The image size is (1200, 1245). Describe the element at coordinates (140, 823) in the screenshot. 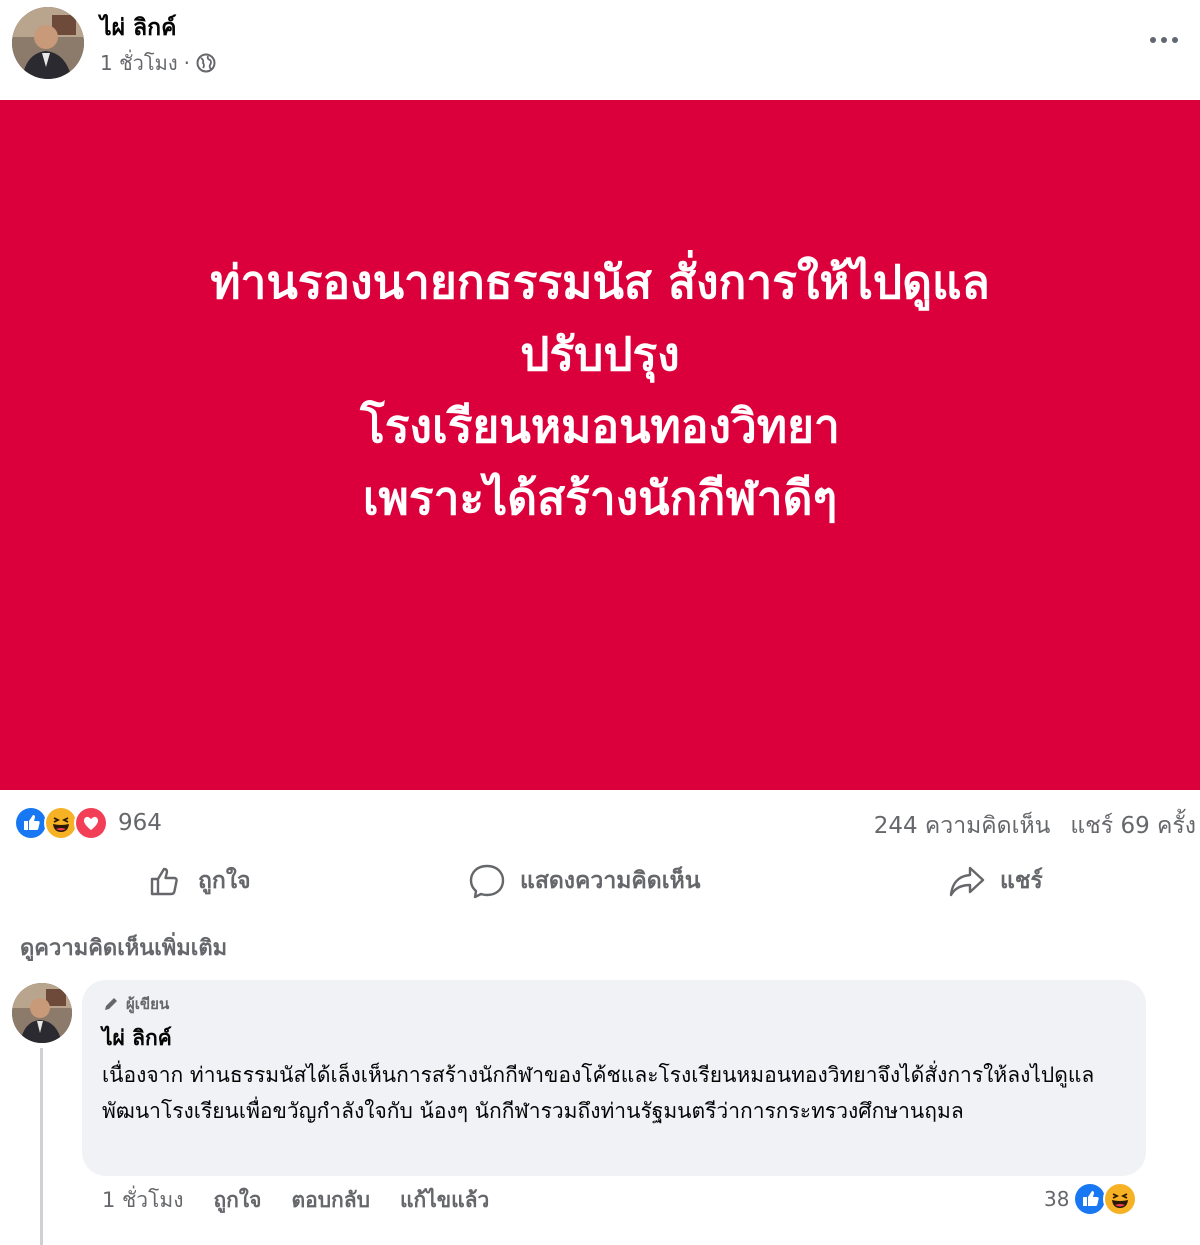

I see `reaction-count: 964` at that location.